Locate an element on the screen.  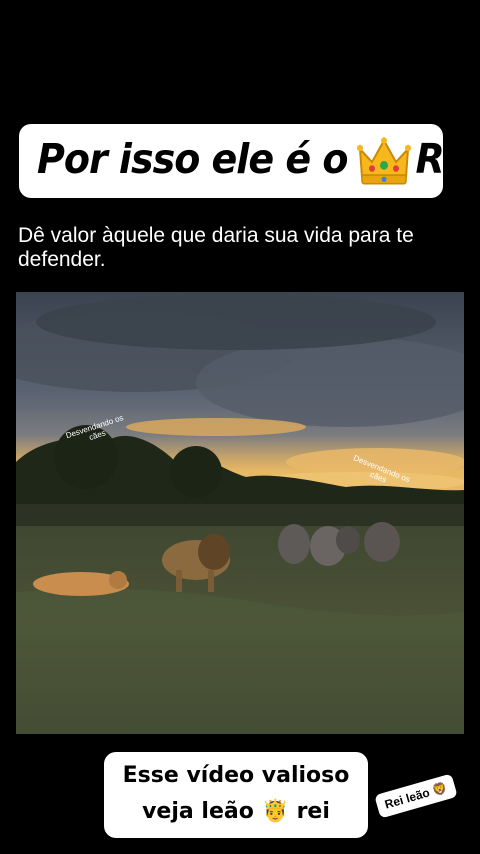
crown-icon is located at coordinates (384, 160).